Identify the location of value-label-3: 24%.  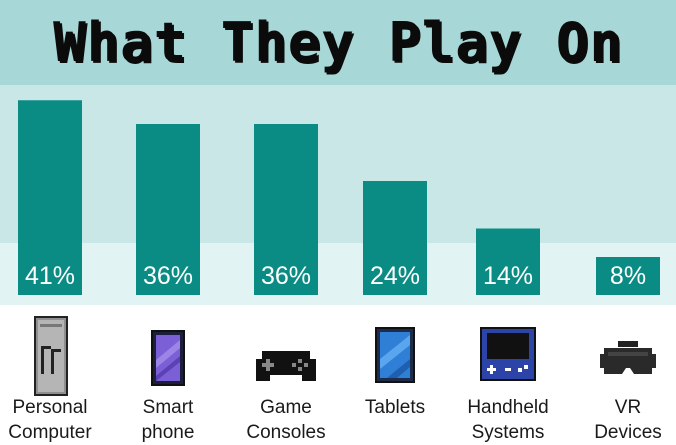
(395, 276).